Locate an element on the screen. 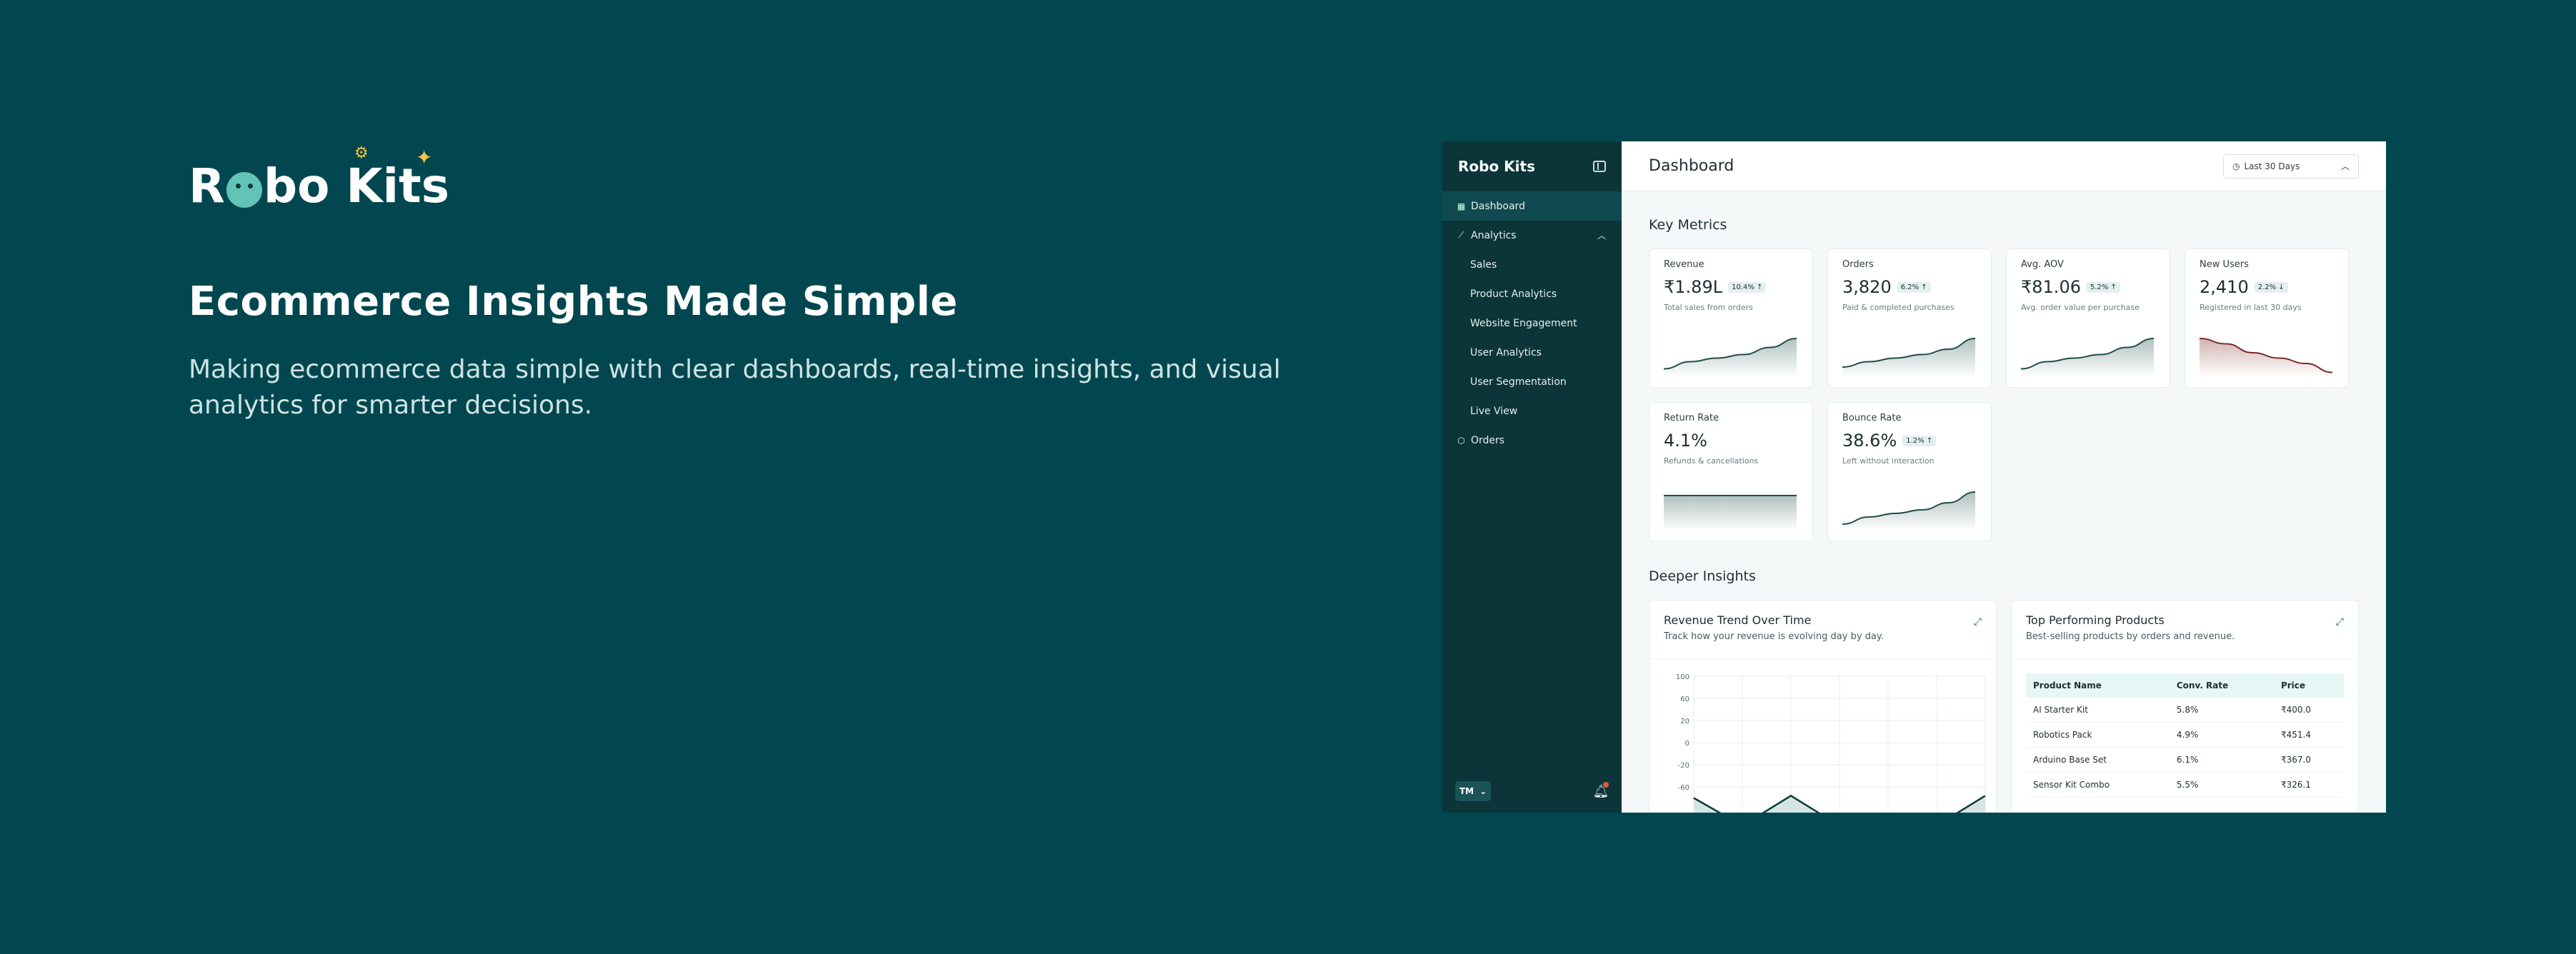  brand-logo: R bo Kits ✦ ⚙ is located at coordinates (319, 179).